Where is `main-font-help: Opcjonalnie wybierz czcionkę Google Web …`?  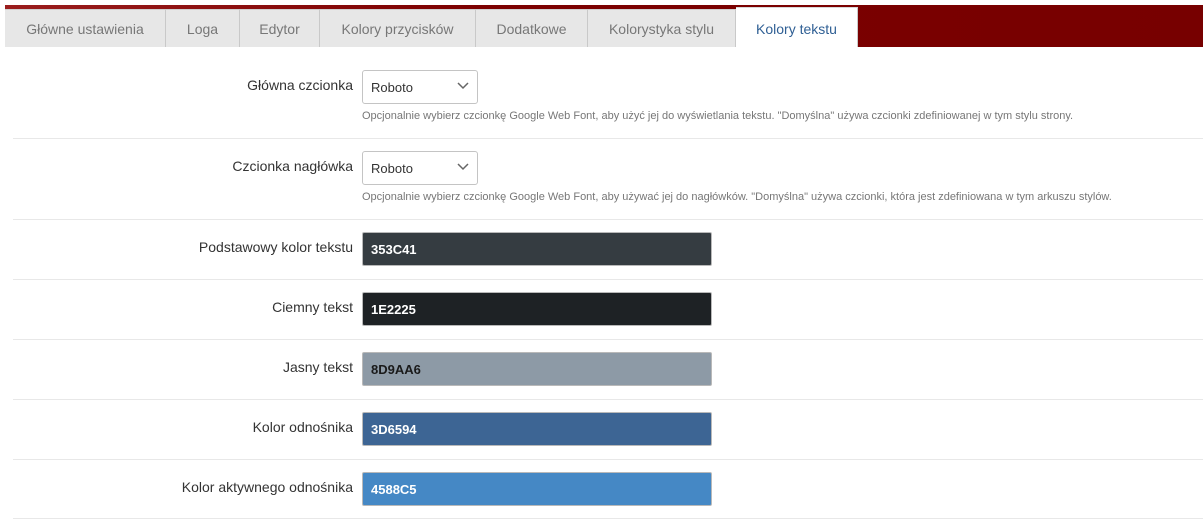 main-font-help: Opcjonalnie wybierz czcionkę Google Web … is located at coordinates (718, 116).